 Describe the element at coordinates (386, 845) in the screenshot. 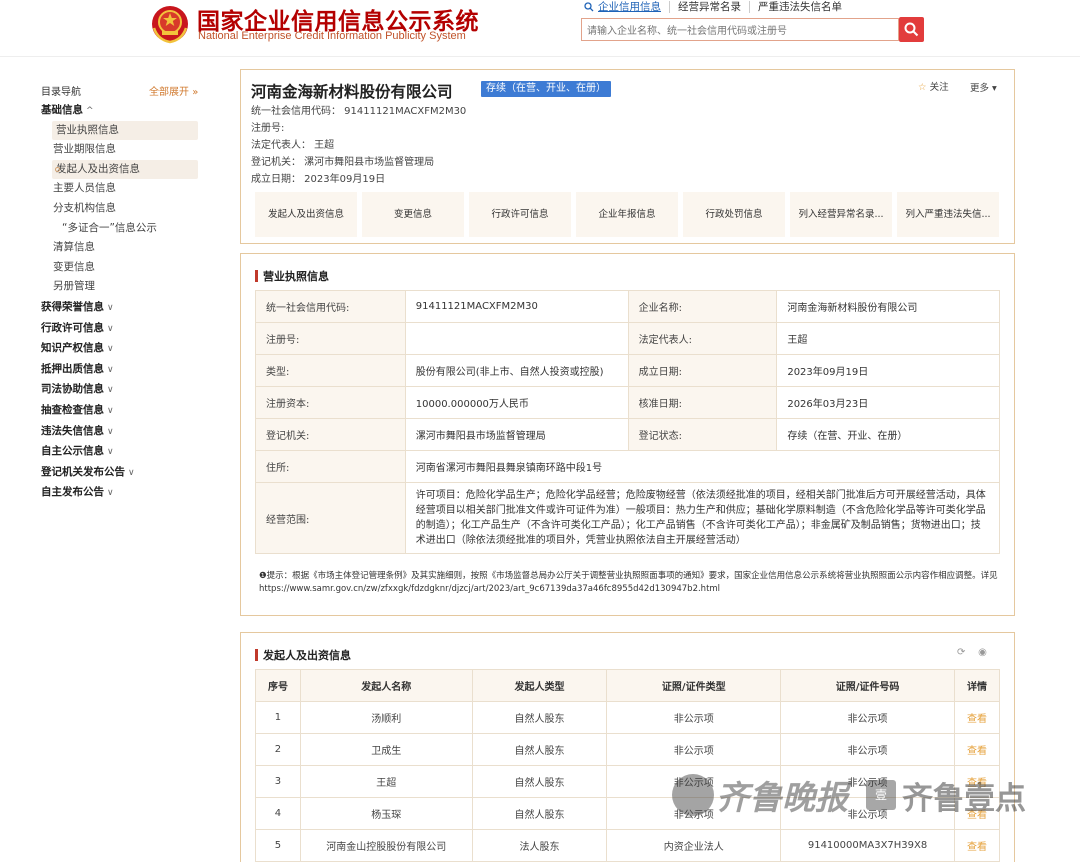

I see `table-cell: 河南金山控股股份有限公司` at that location.